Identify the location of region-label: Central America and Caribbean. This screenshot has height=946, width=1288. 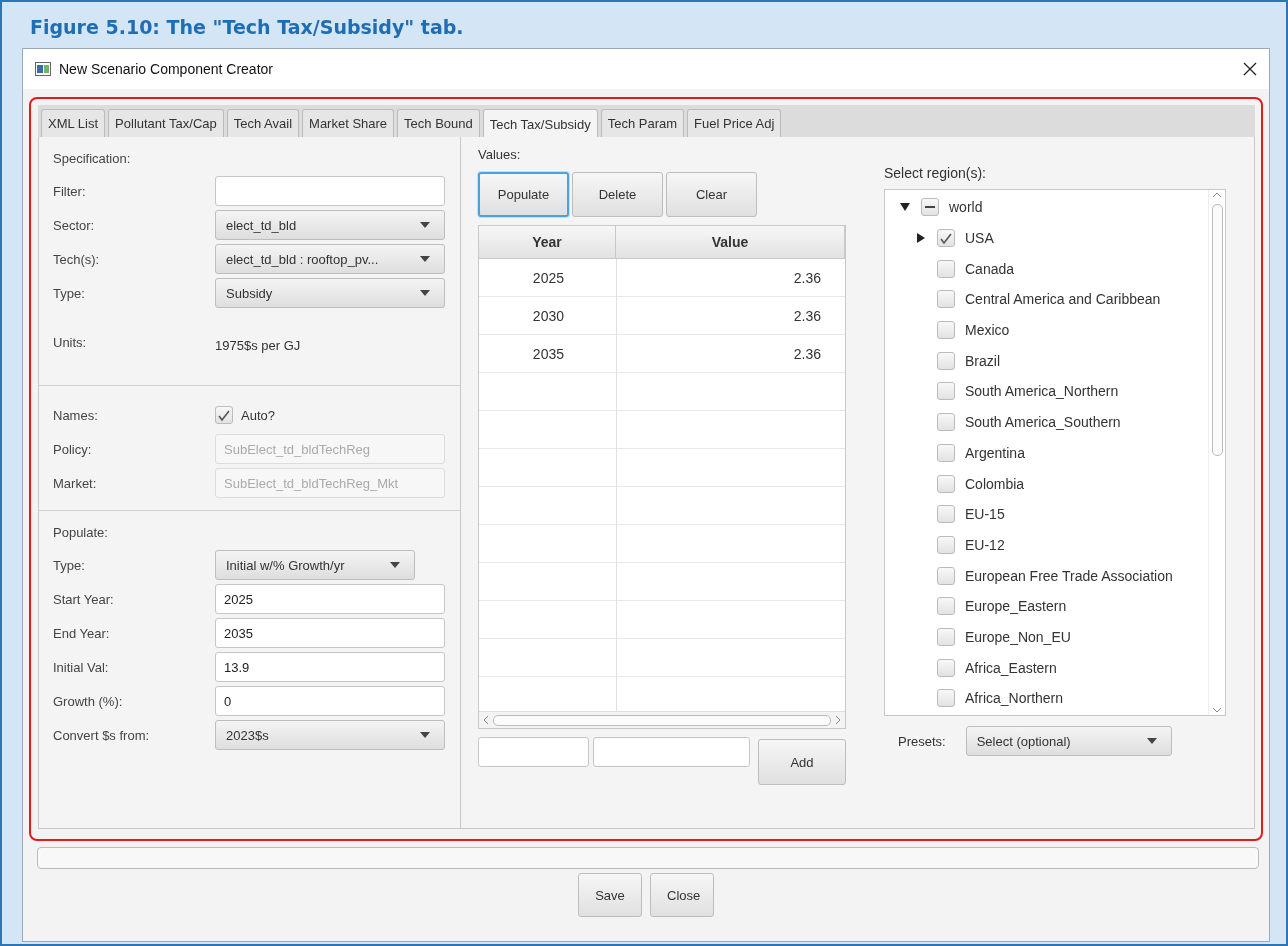
(1063, 299).